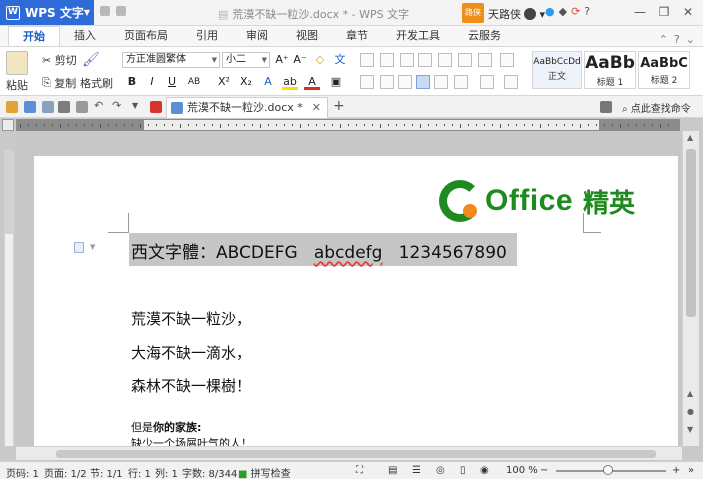  I want to click on tab-insert: 插入, so click(85, 36).